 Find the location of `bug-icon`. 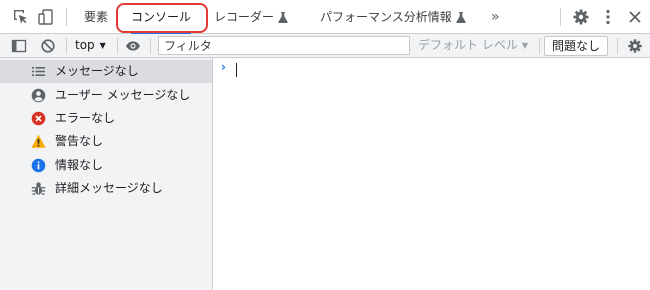

bug-icon is located at coordinates (38, 188).